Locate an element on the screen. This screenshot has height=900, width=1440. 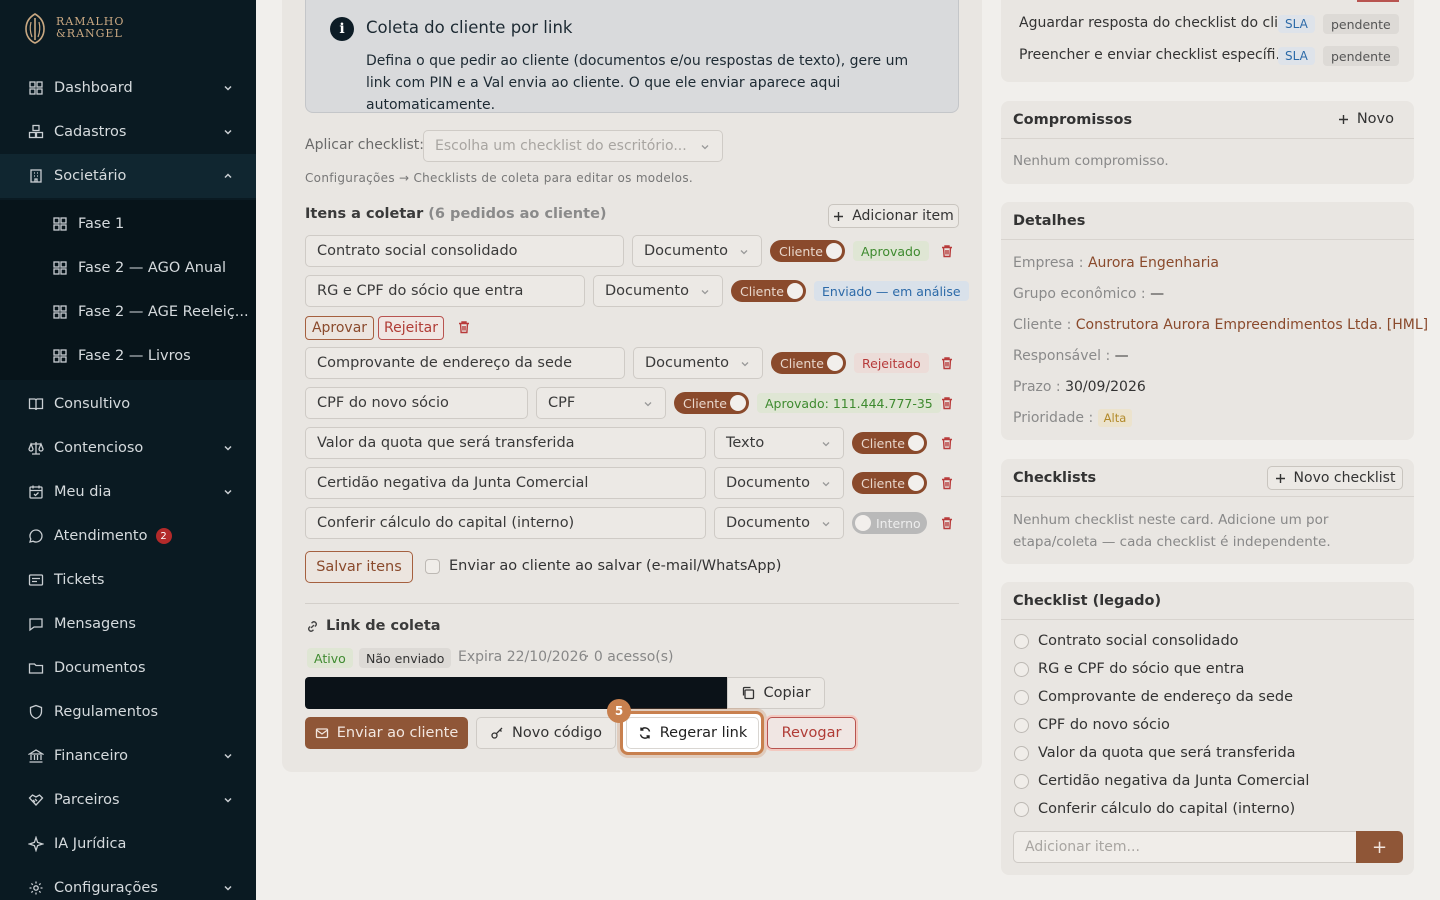
new-code-button: Novo código is located at coordinates (546, 733).